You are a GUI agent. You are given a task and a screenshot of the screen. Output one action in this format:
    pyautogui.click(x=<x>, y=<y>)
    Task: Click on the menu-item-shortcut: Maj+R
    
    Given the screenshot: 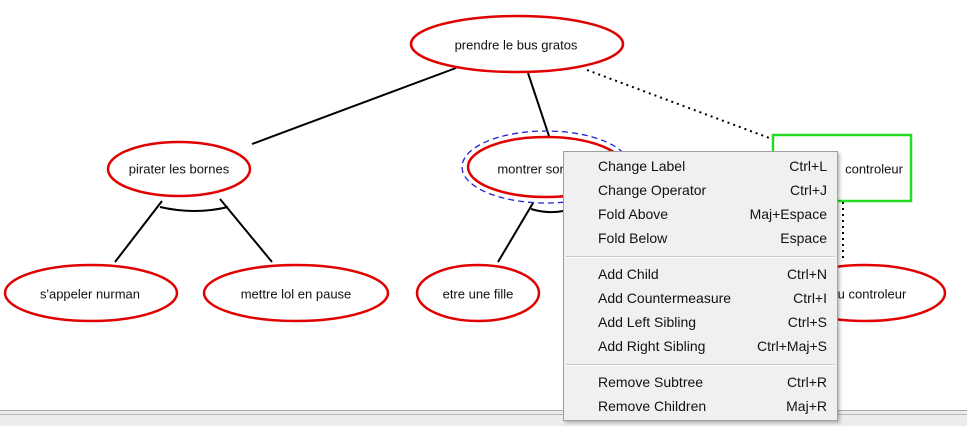 What is the action you would take?
    pyautogui.click(x=806, y=406)
    